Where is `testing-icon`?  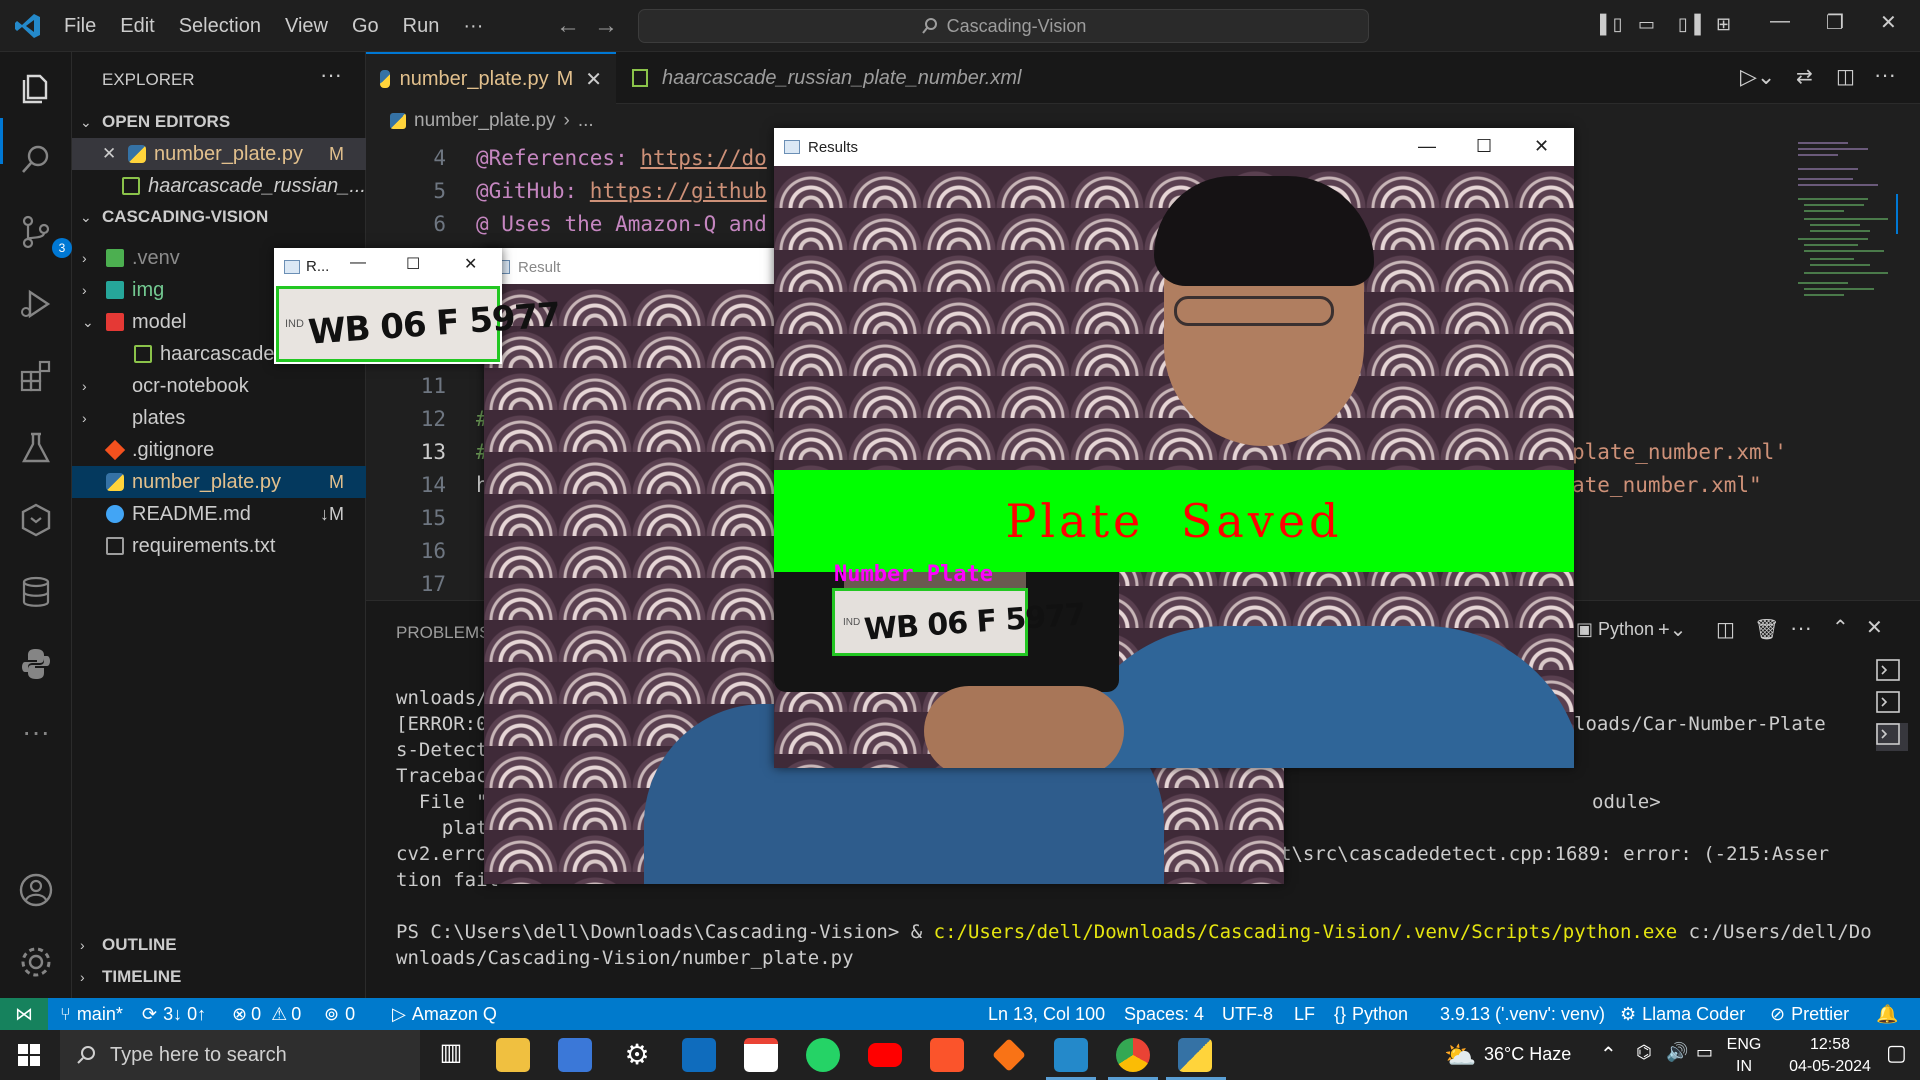 testing-icon is located at coordinates (36, 448).